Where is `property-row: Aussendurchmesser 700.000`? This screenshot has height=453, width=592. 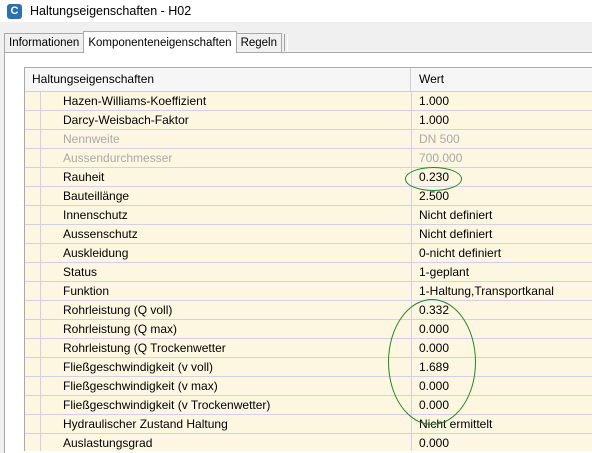 property-row: Aussendurchmesser 700.000 is located at coordinates (308, 158).